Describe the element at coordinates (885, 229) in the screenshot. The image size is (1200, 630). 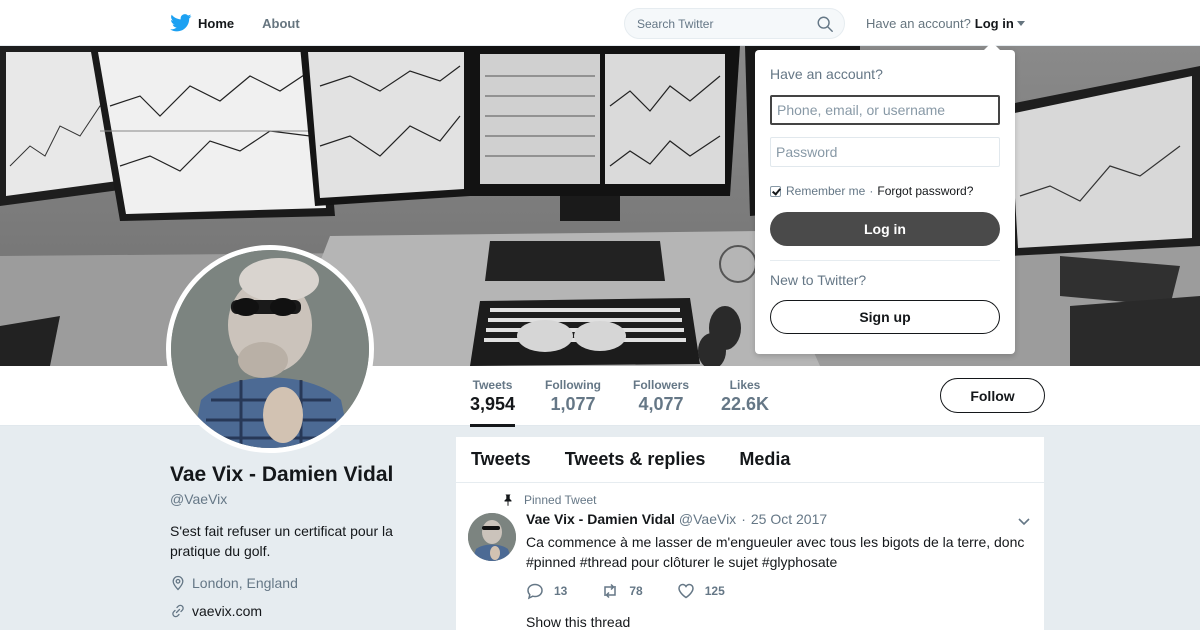
I see `login-button: Log in` at that location.